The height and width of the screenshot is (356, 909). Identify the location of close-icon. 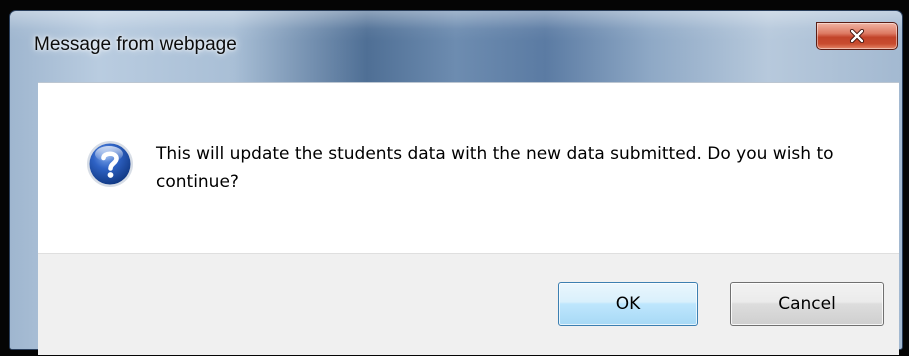
(857, 36).